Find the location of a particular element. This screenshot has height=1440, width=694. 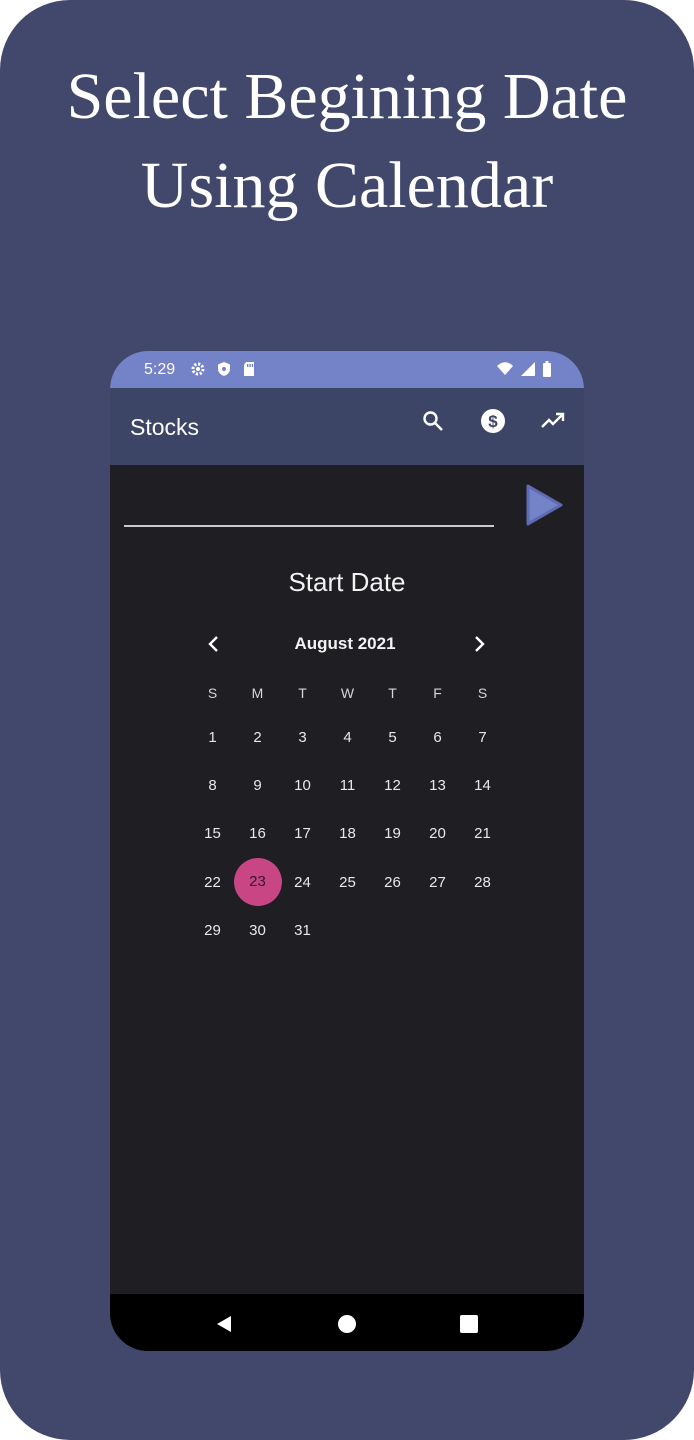

calendar-week: 1 2 3 4 5 6 7 is located at coordinates (347, 737).